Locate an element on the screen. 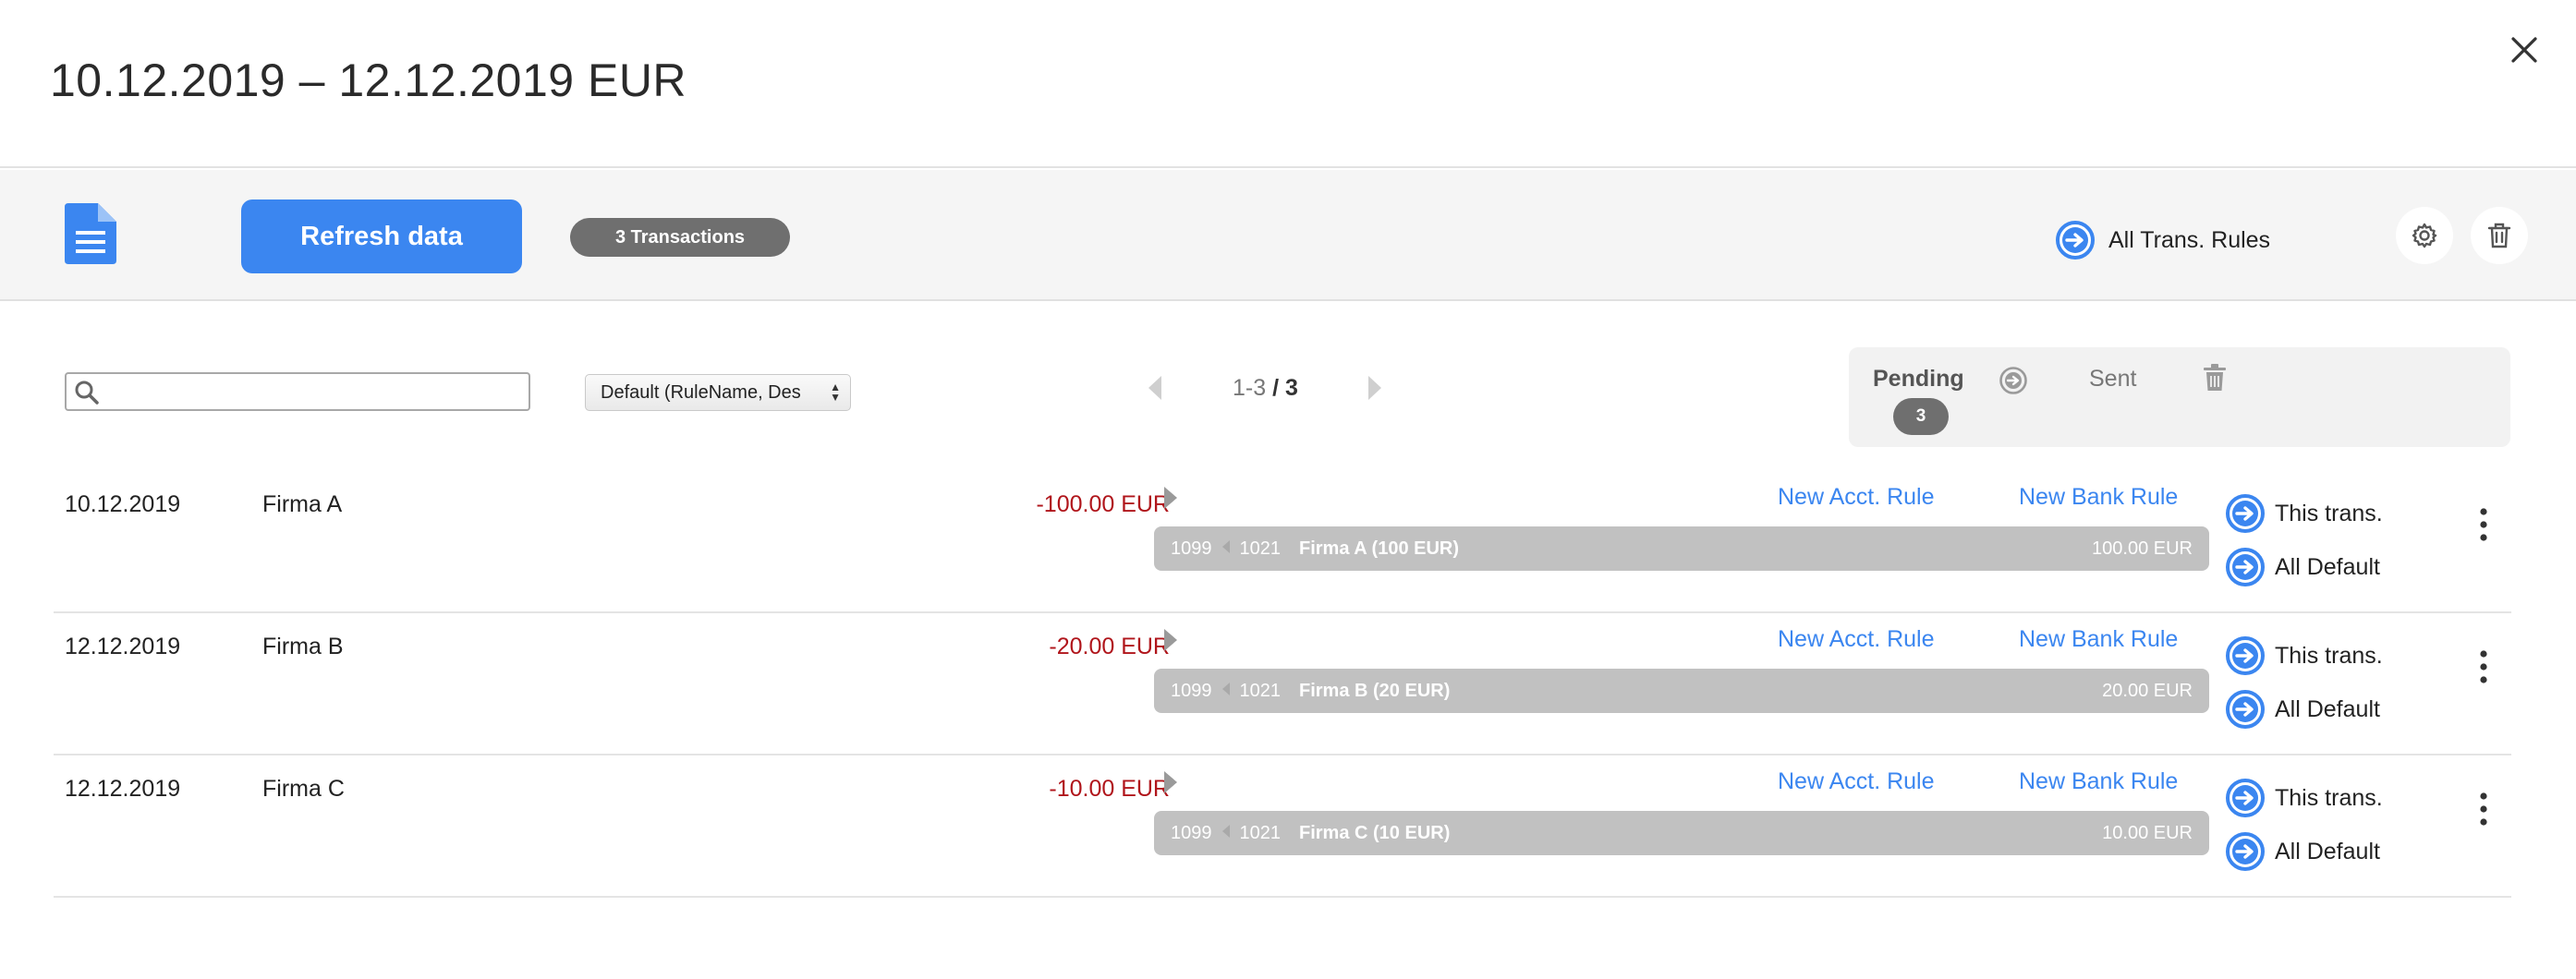 The width and height of the screenshot is (2576, 979). search-icon is located at coordinates (87, 393).